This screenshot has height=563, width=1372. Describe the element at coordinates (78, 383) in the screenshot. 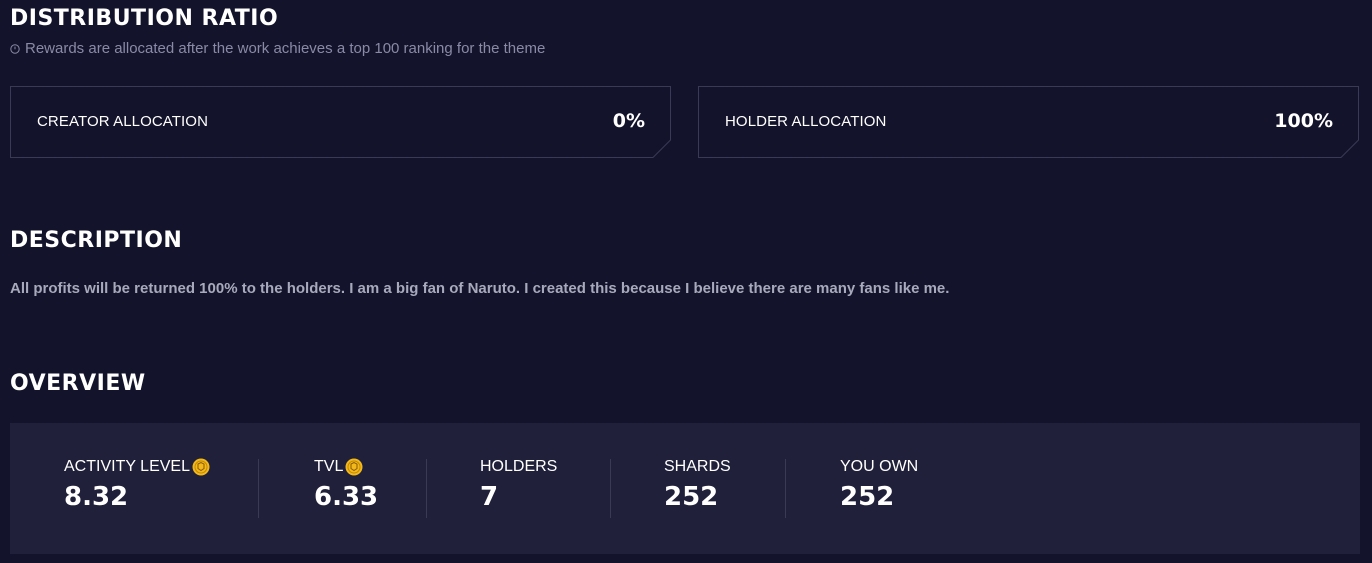

I see `overview-title: OVERVIEW` at that location.